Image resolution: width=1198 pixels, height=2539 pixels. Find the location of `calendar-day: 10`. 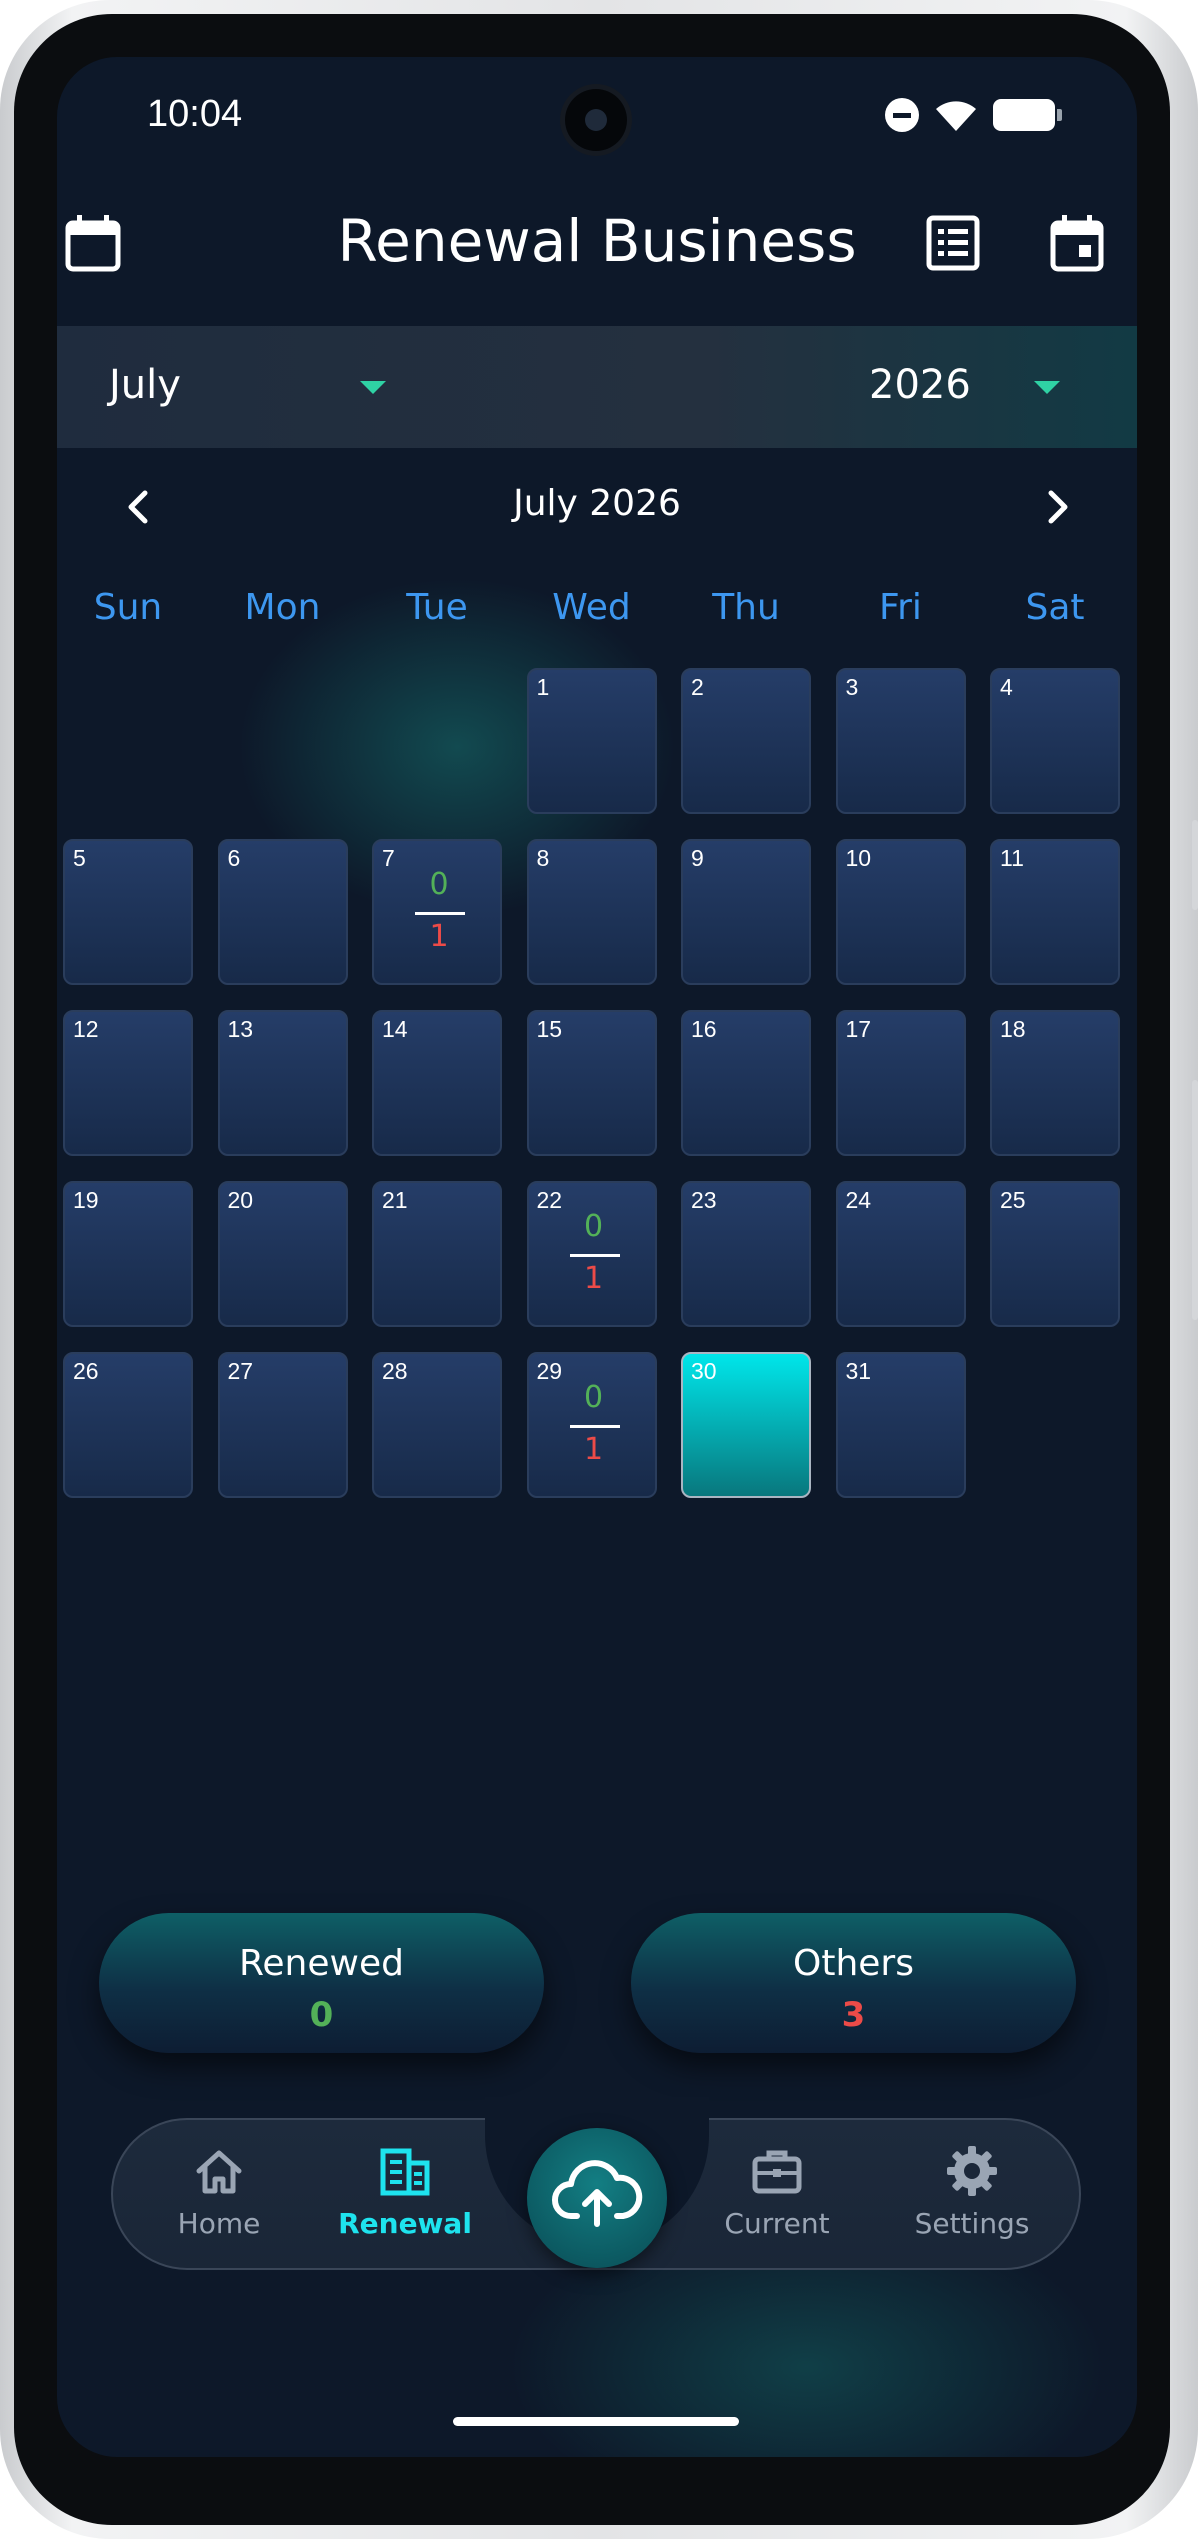

calendar-day: 10 is located at coordinates (900, 912).